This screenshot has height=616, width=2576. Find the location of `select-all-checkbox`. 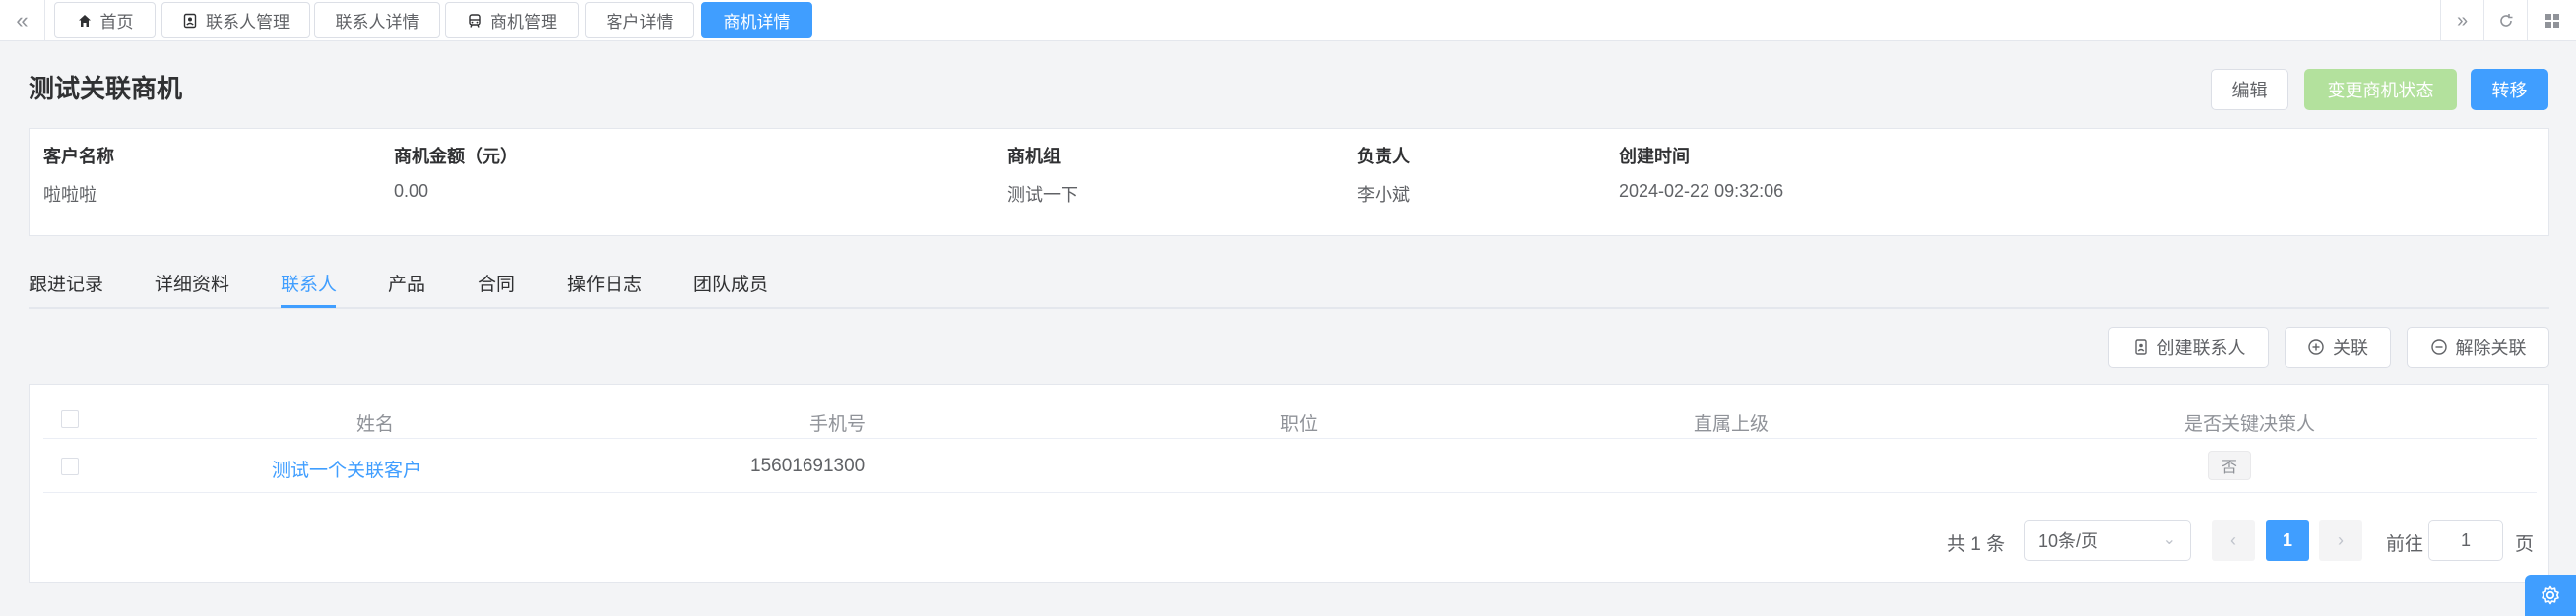

select-all-checkbox is located at coordinates (70, 419).